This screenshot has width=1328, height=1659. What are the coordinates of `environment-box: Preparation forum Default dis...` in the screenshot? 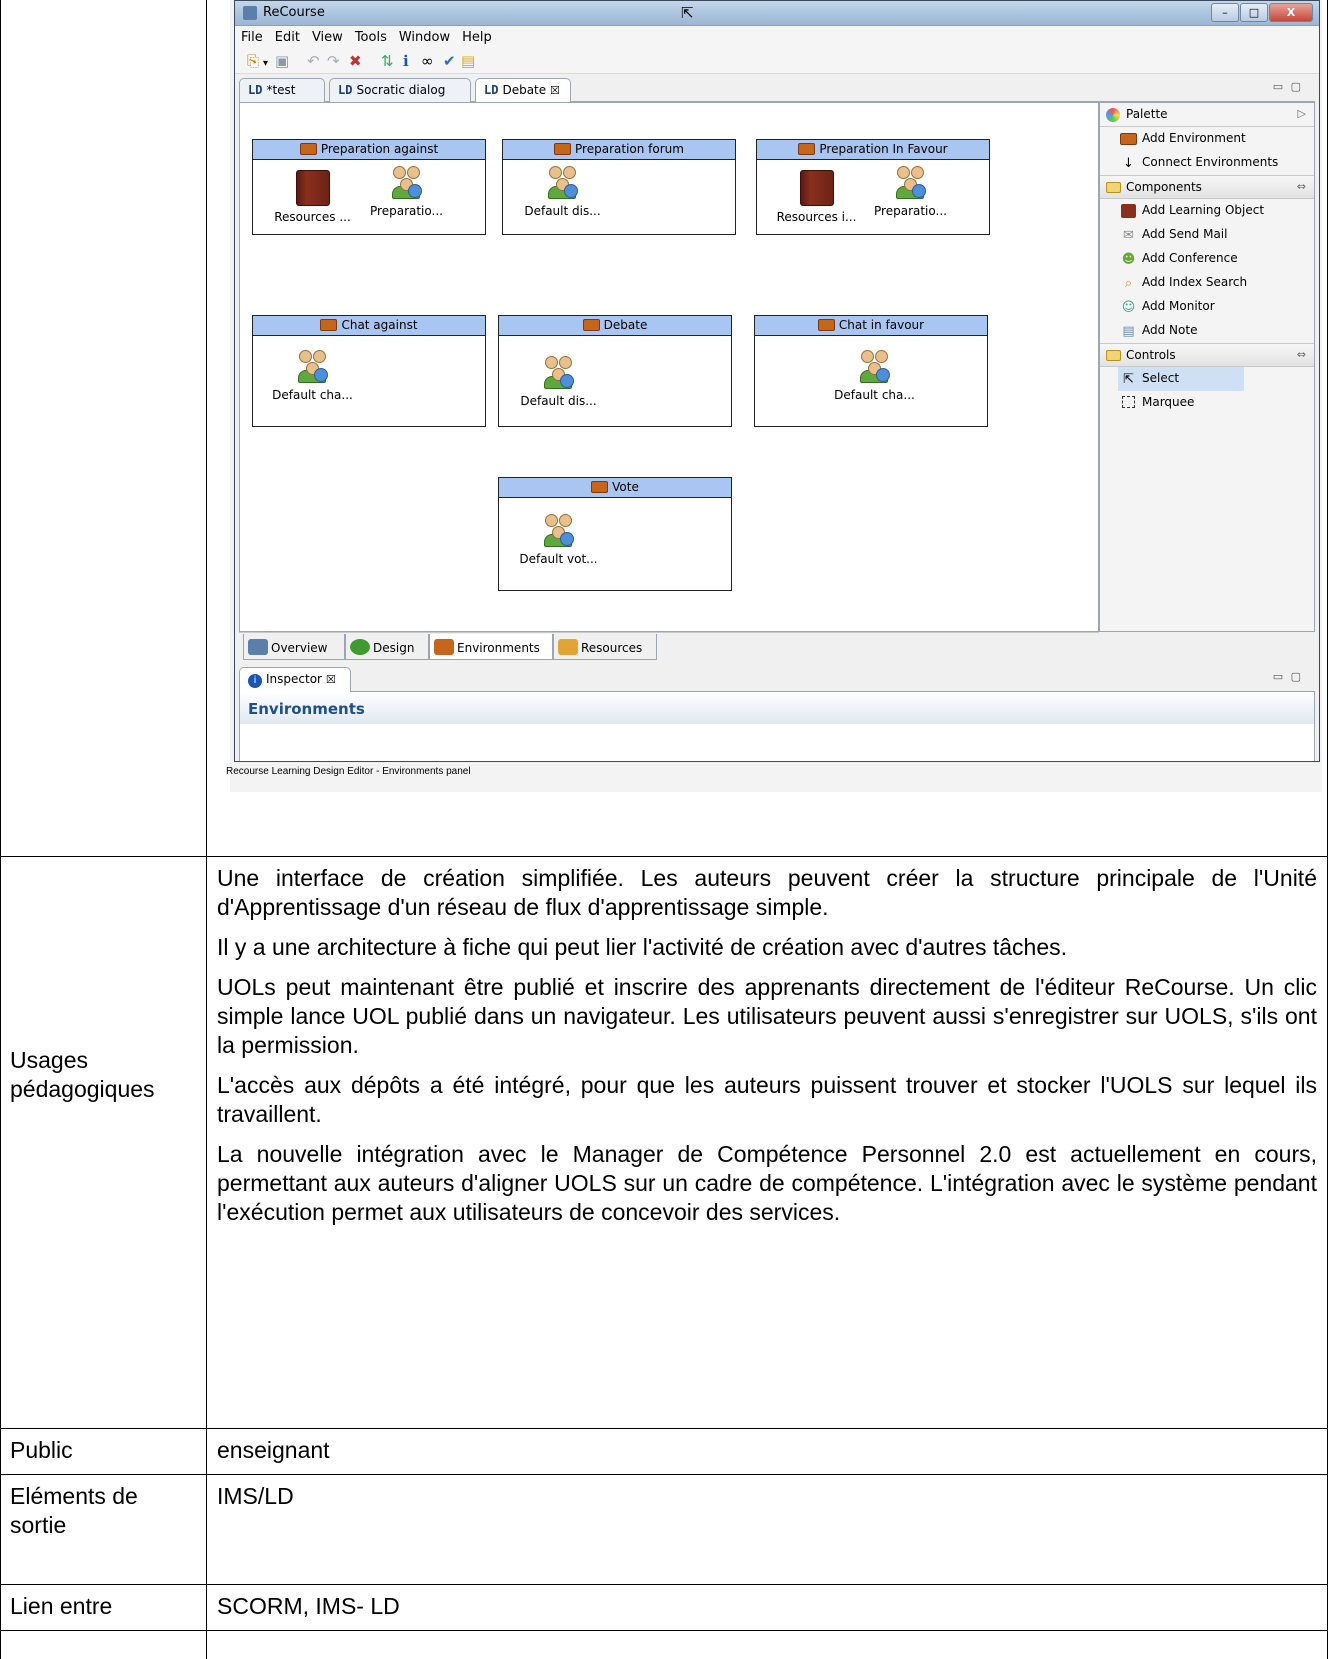 It's located at (619, 187).